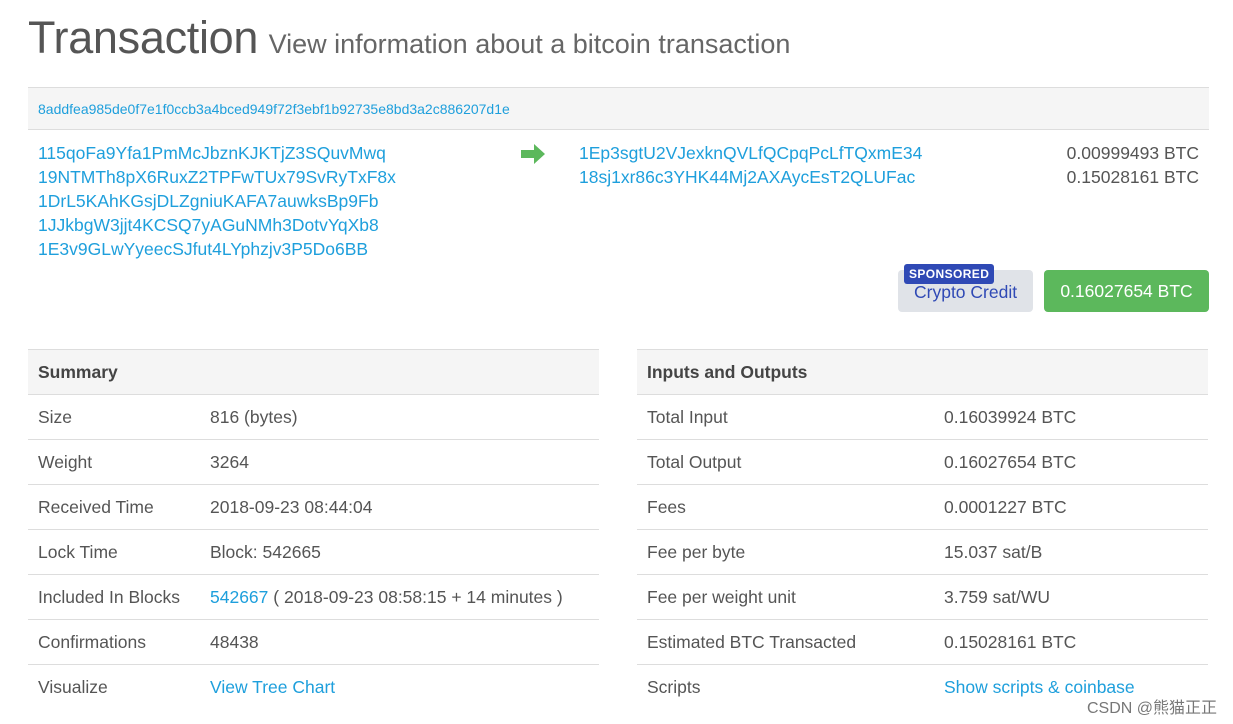  What do you see at coordinates (785, 507) in the screenshot?
I see `row-label: Fees` at bounding box center [785, 507].